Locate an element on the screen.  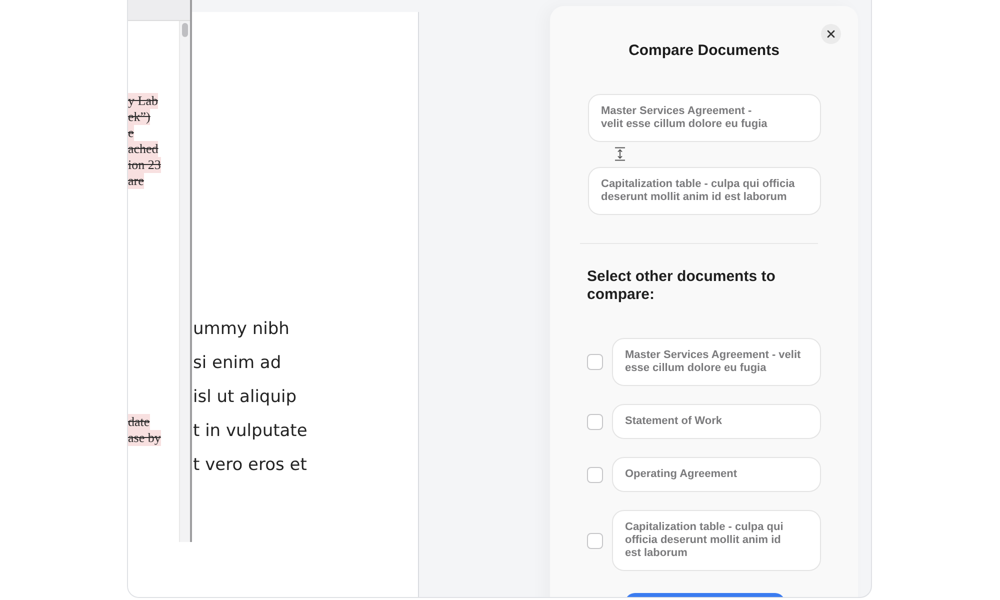
document-text: isl ut aliquip is located at coordinates (244, 397).